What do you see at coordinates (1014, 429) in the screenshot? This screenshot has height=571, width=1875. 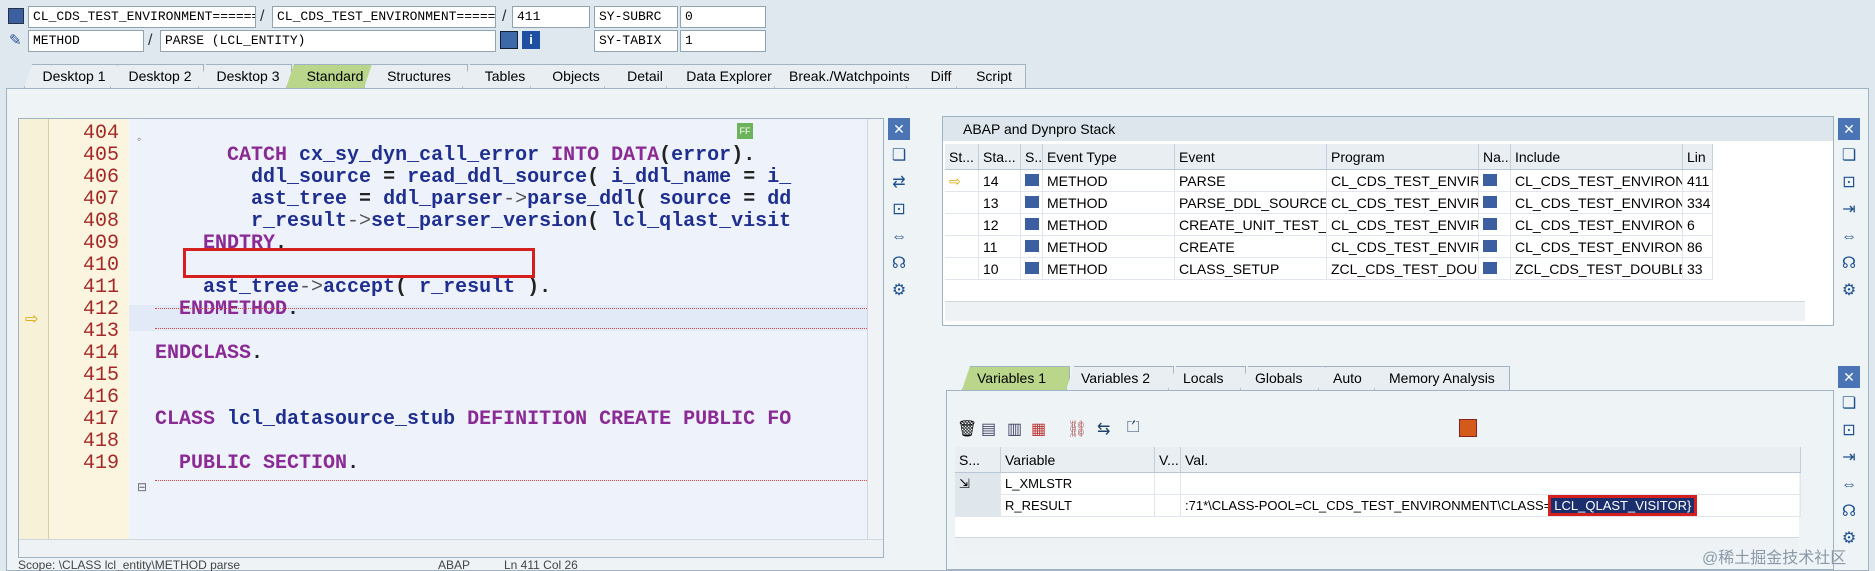 I see `import-icon: ▥` at bounding box center [1014, 429].